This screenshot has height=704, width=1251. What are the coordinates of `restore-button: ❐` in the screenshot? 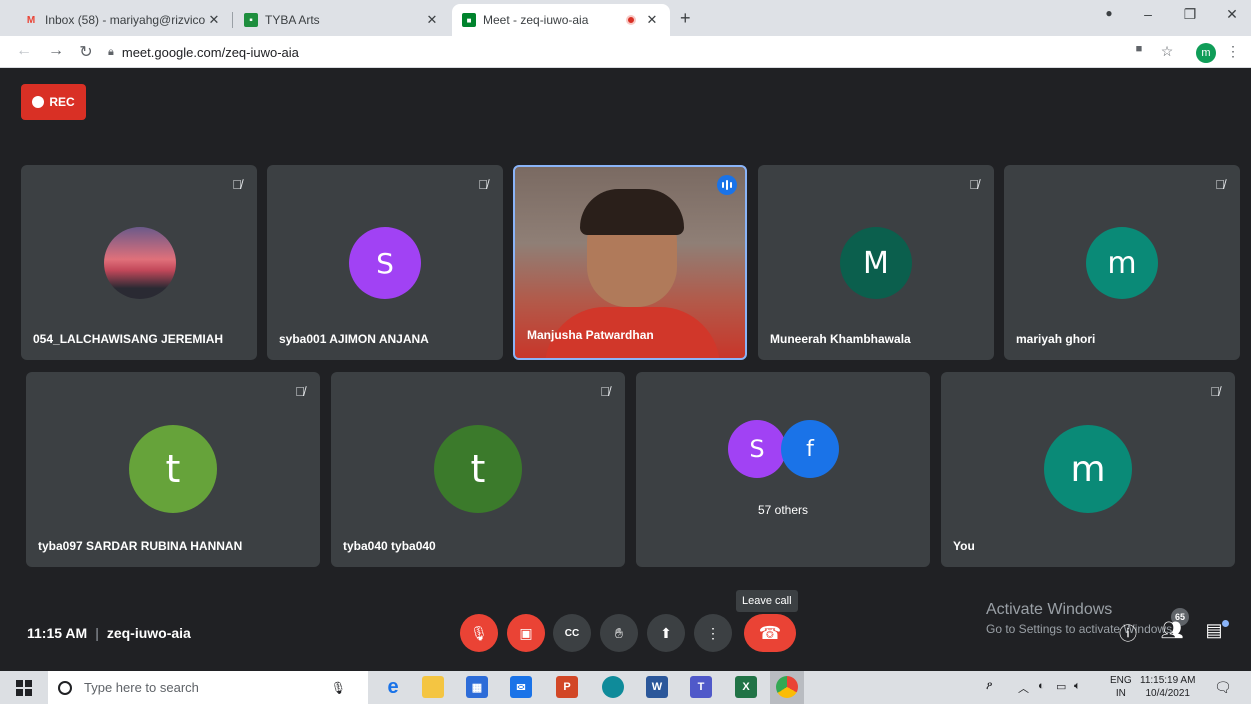 It's located at (1190, 14).